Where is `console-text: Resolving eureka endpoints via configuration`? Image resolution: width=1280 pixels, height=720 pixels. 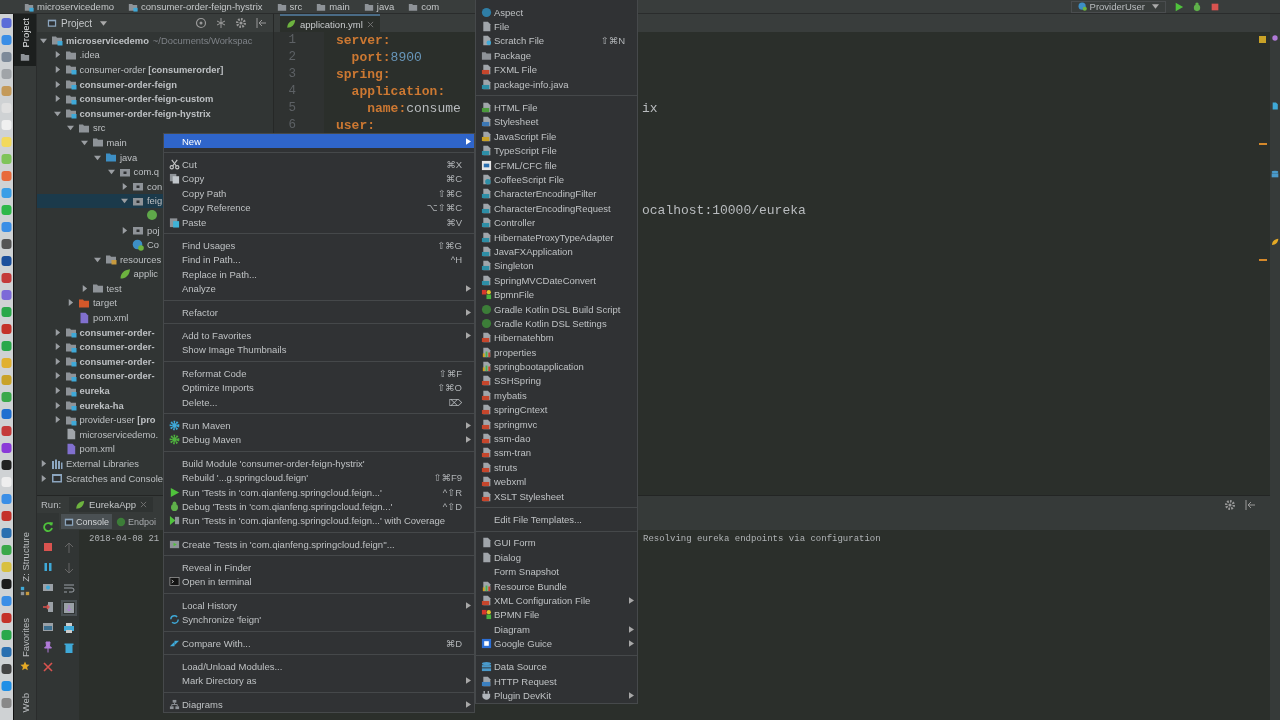 console-text: Resolving eureka endpoints via configuration is located at coordinates (762, 539).